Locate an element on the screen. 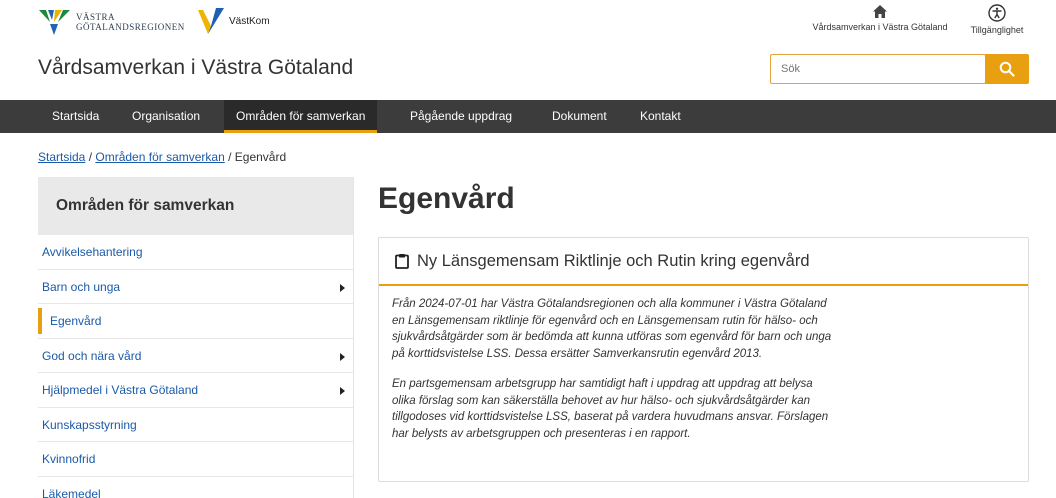 This screenshot has height=498, width=1056. breadcrumb-parent: Områden för samverkan is located at coordinates (159, 157).